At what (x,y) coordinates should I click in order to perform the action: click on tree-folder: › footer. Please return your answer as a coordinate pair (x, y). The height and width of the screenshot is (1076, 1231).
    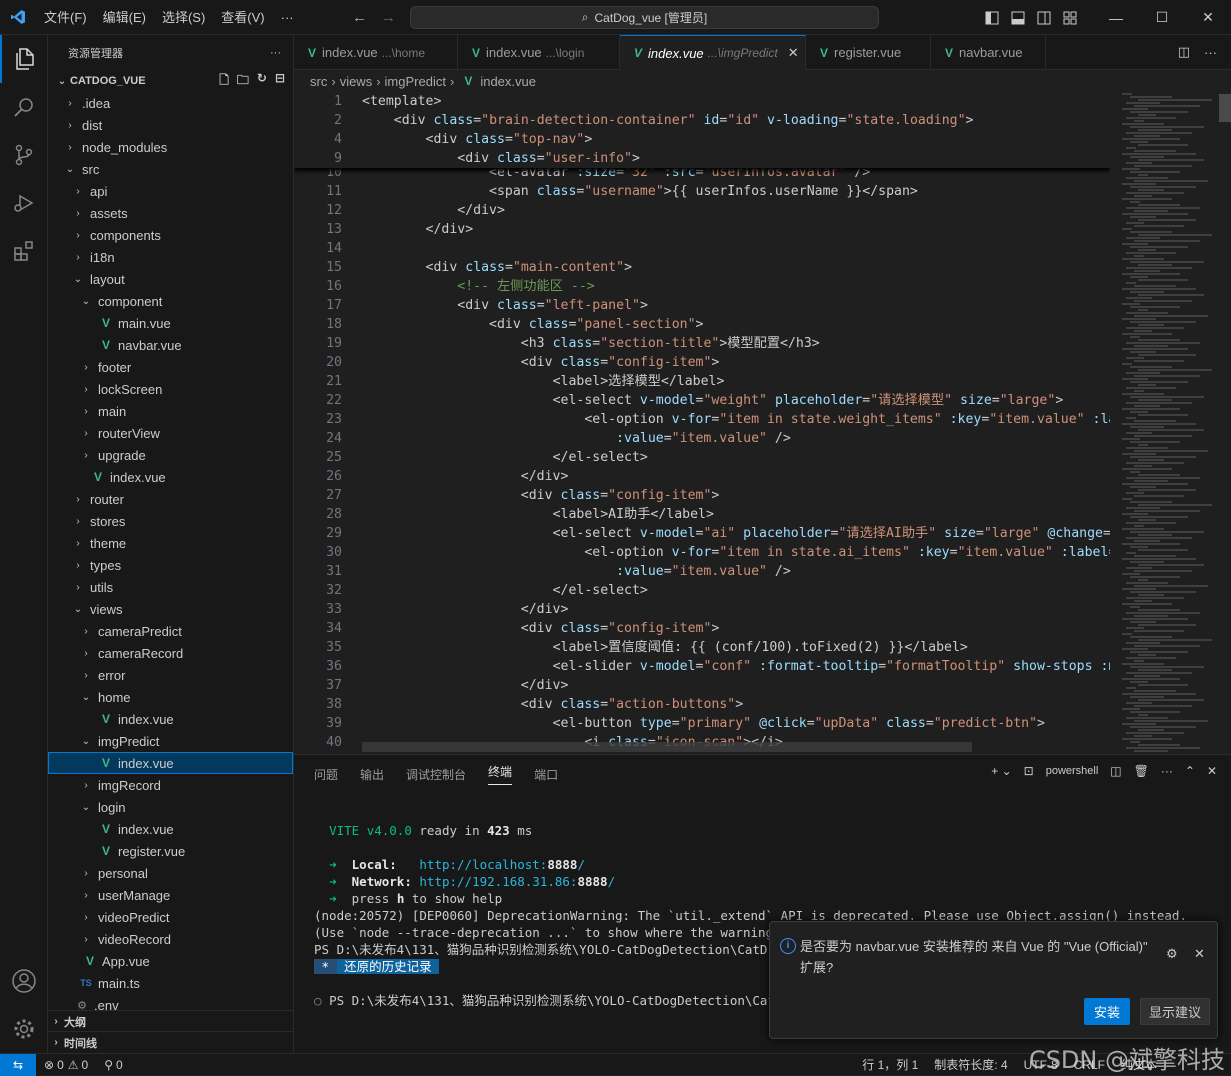
    Looking at the image, I should click on (170, 367).